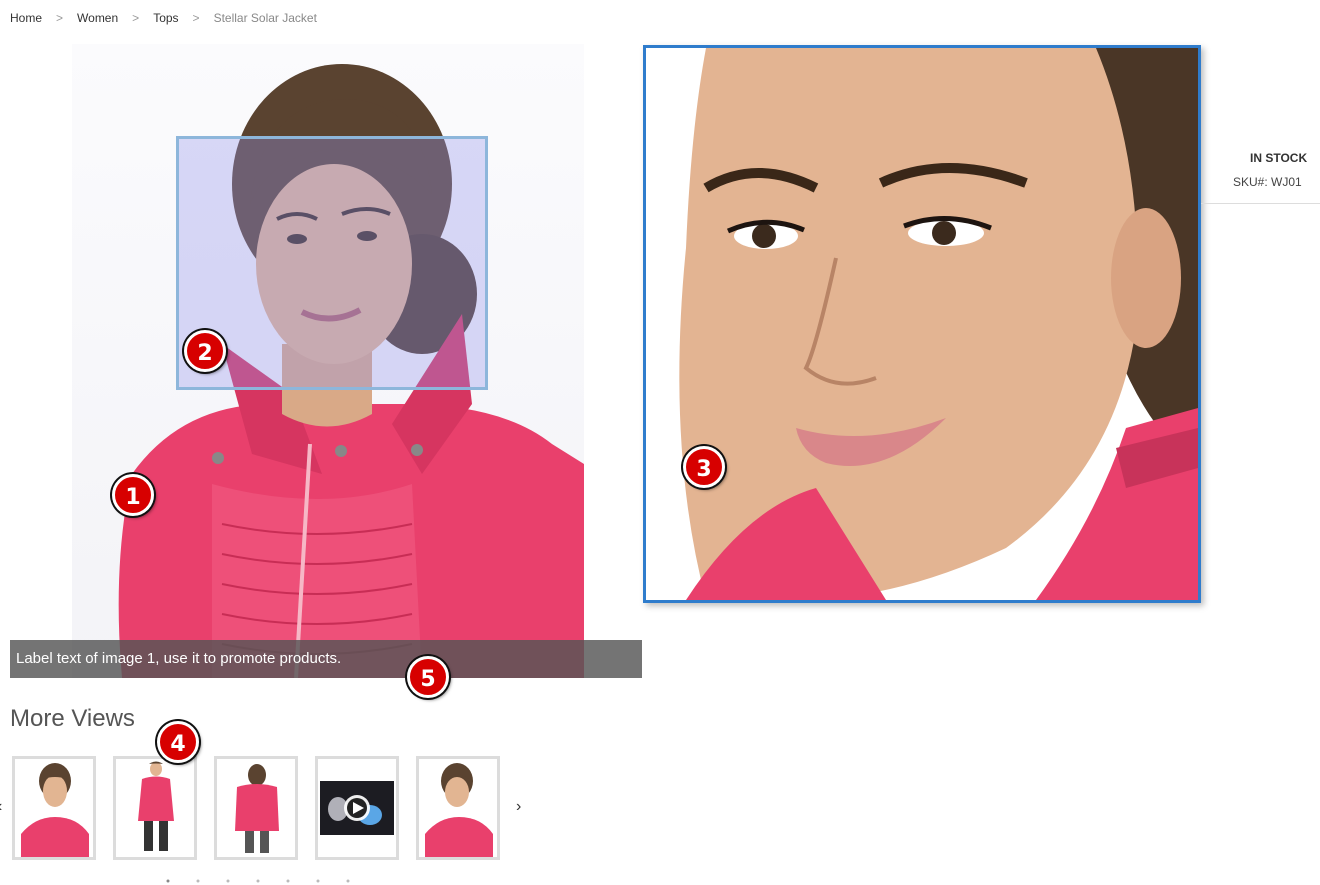 The height and width of the screenshot is (885, 1320). Describe the element at coordinates (265, 18) in the screenshot. I see `breadcrumb-current: Stellar Solar Jacket` at that location.